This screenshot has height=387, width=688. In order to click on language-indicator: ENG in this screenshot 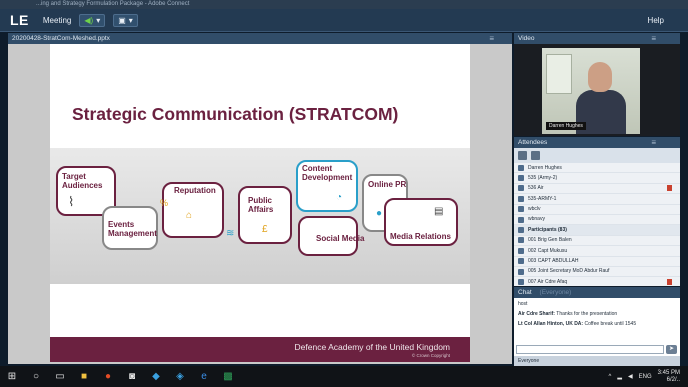, I will do `click(645, 377)`.